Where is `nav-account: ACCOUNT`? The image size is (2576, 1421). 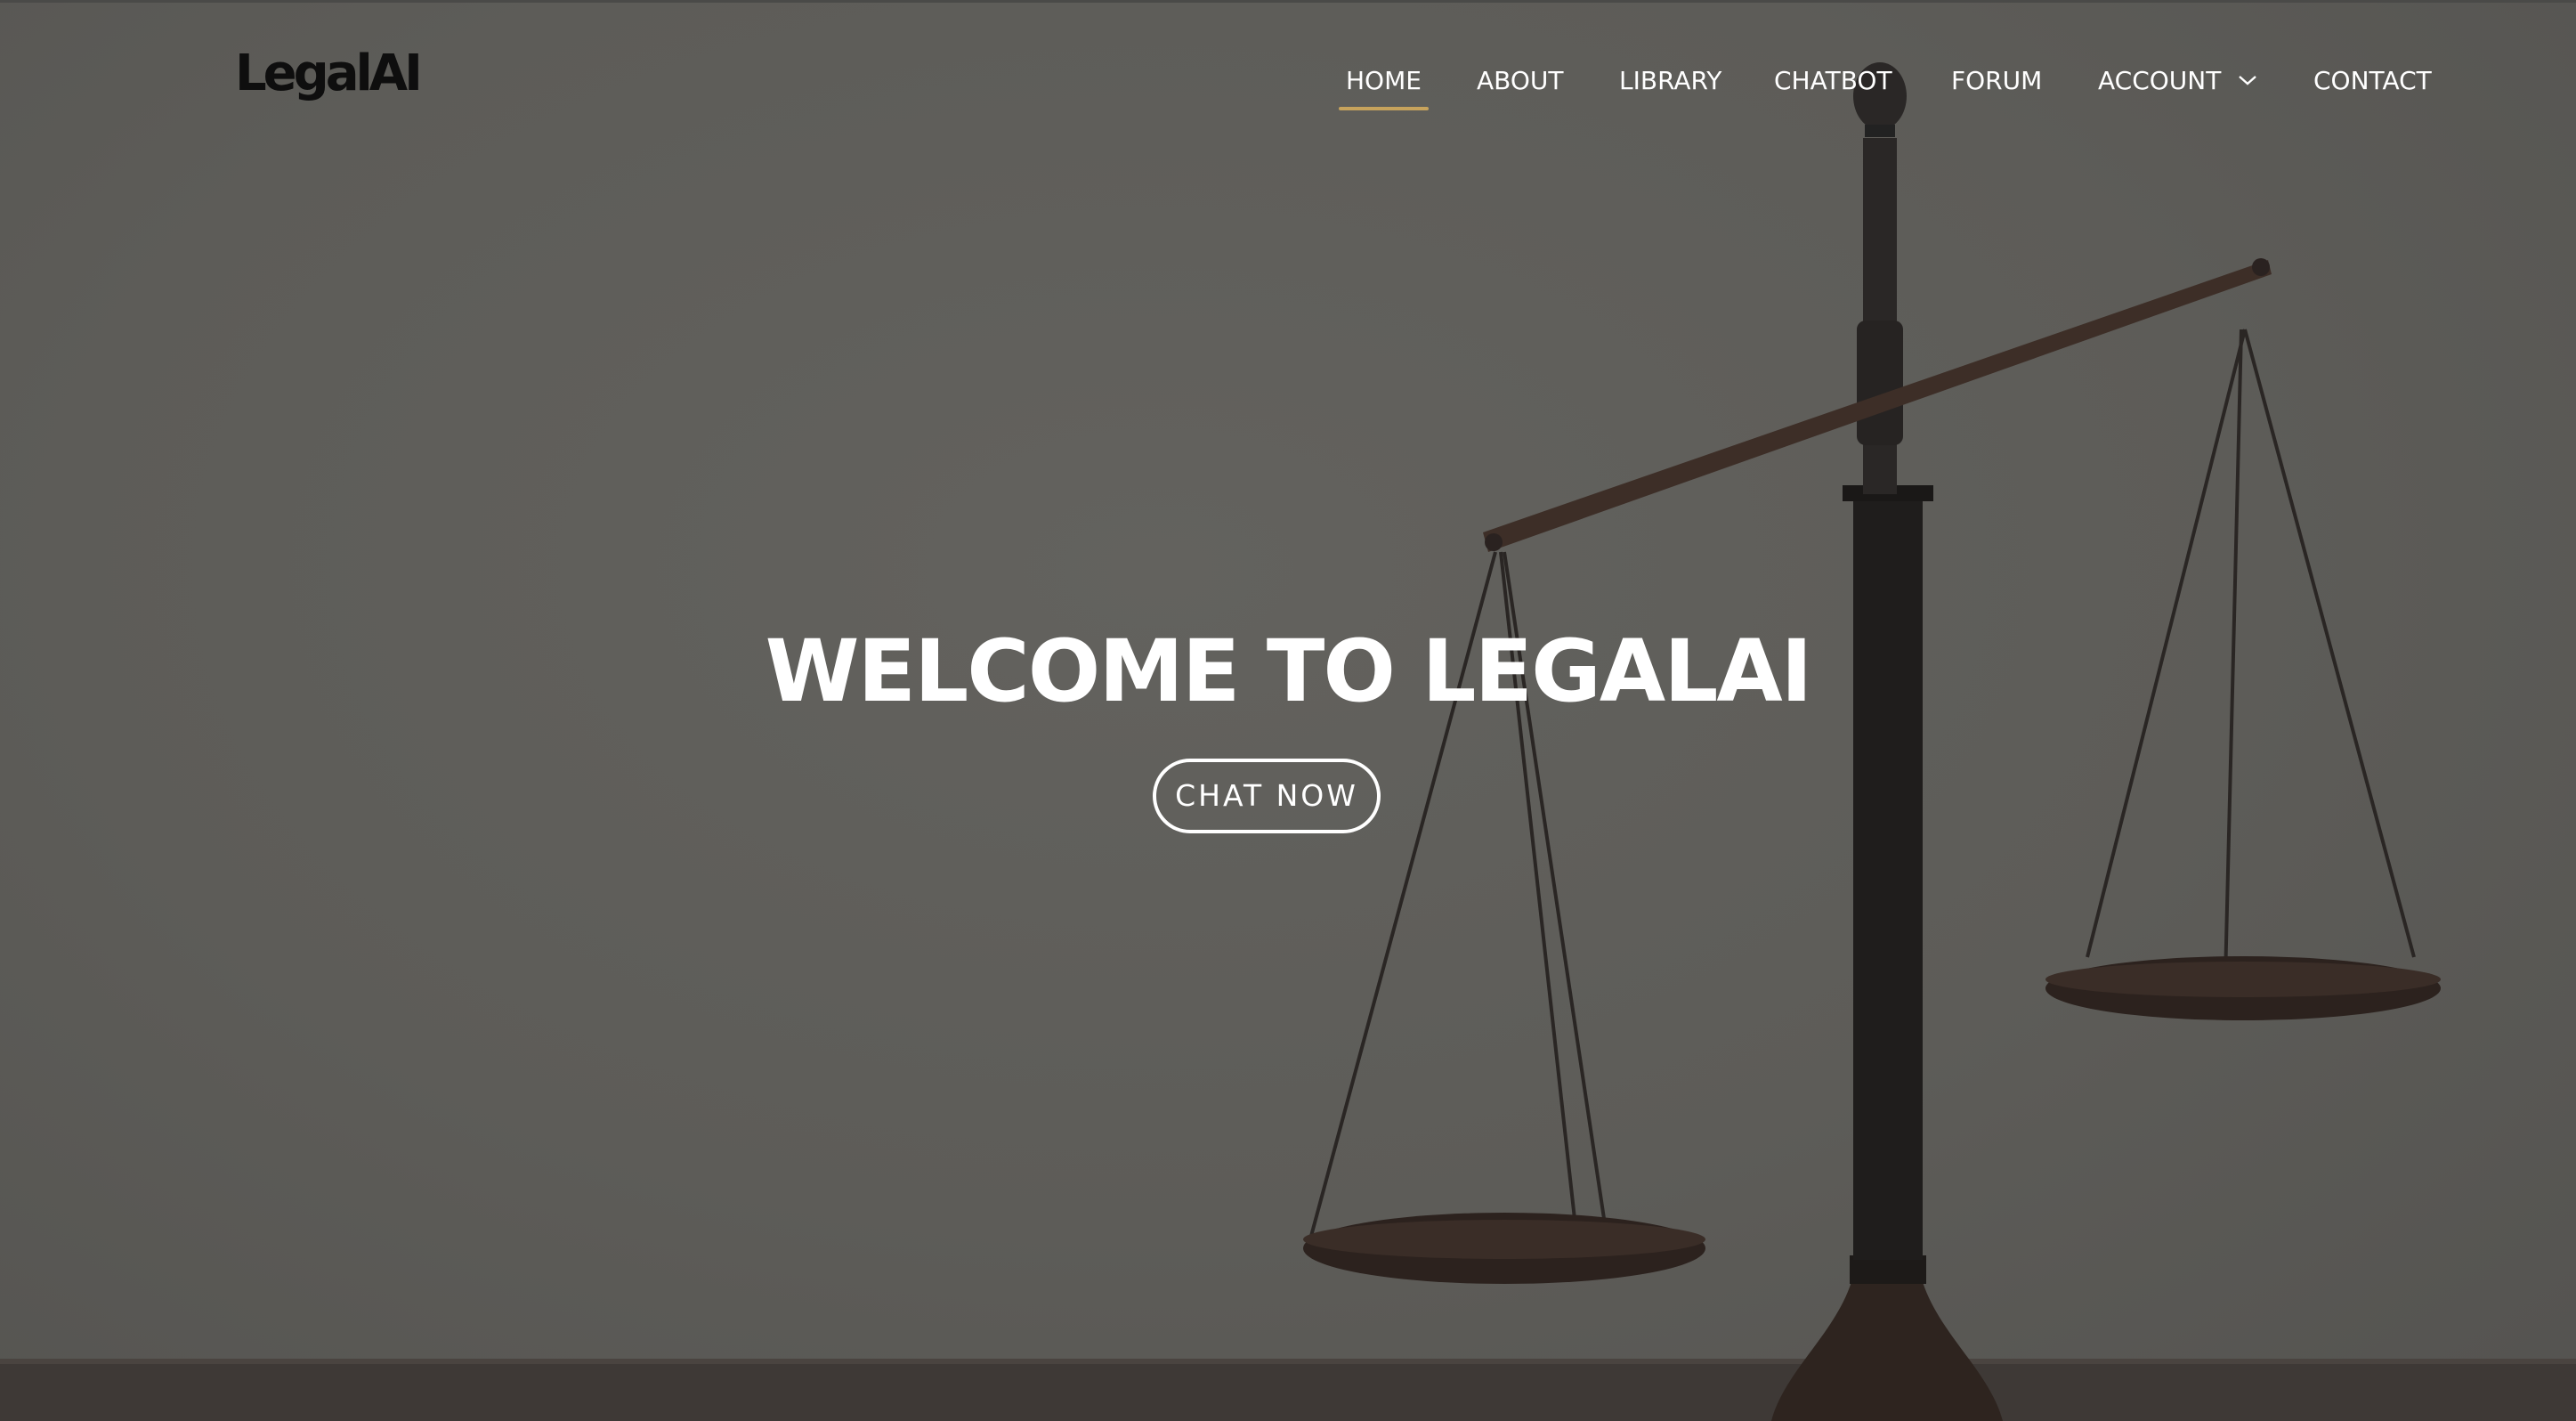
nav-account: ACCOUNT is located at coordinates (2178, 89).